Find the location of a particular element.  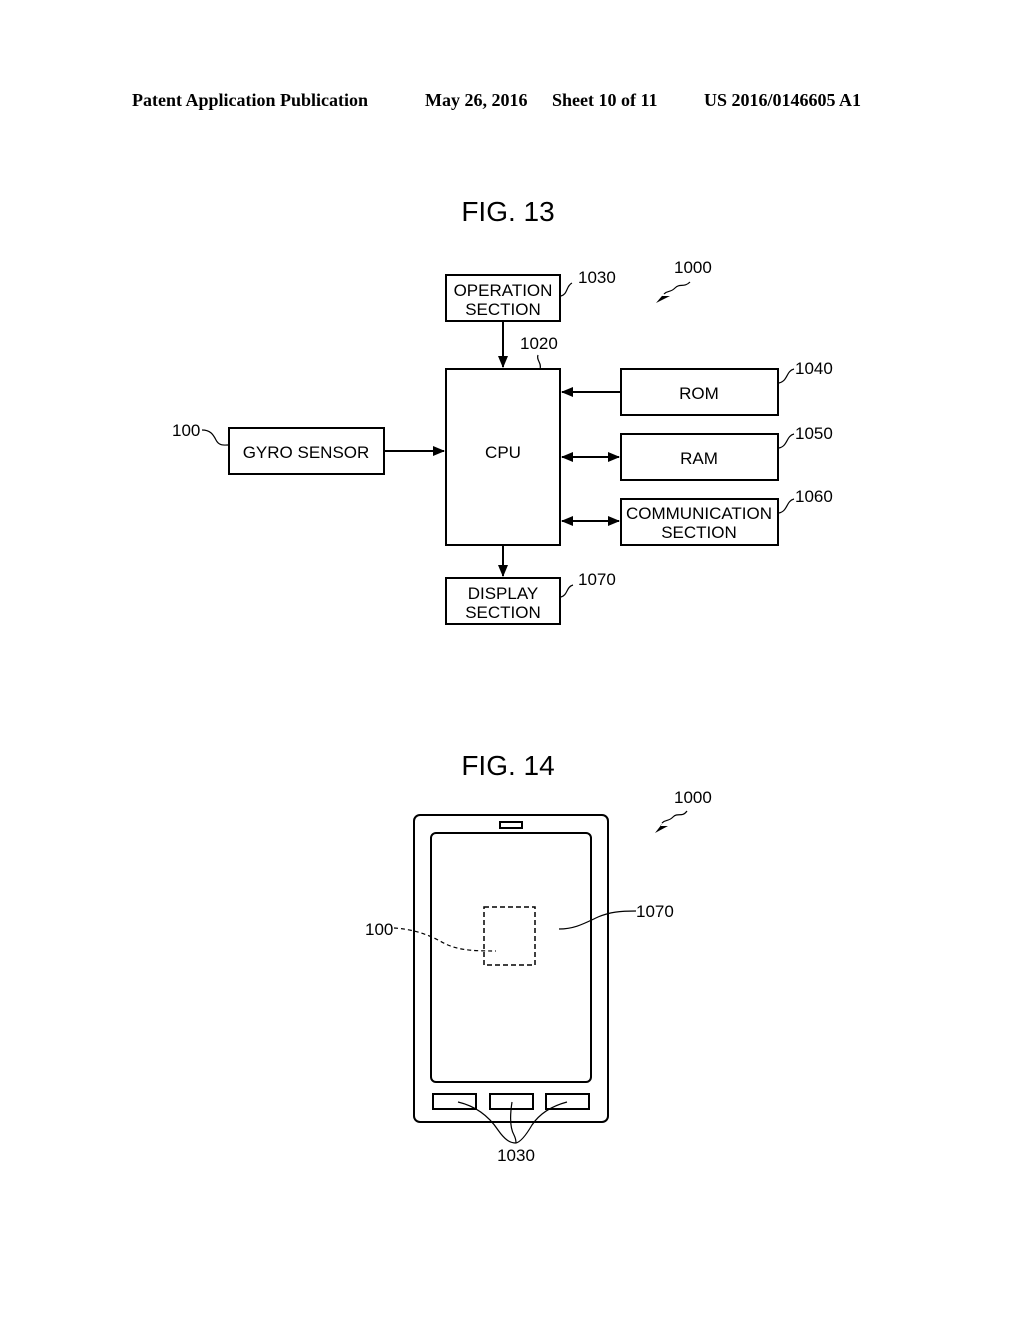

svg-text: OPERATION is located at coordinates (503, 290).